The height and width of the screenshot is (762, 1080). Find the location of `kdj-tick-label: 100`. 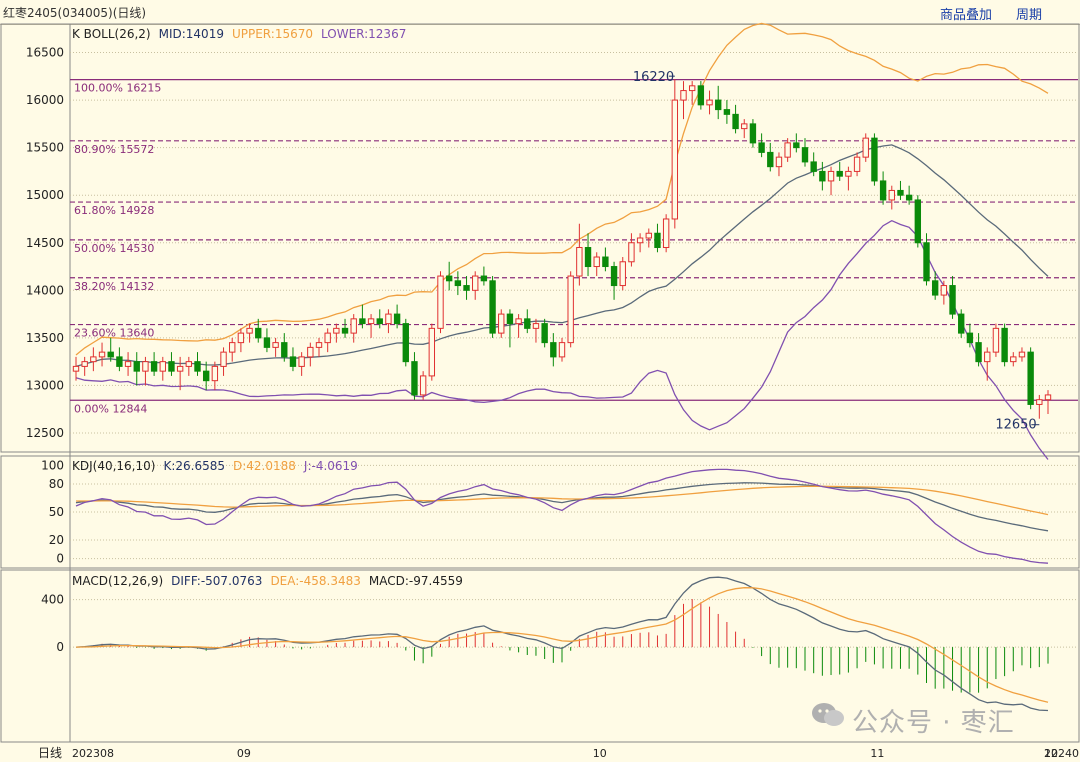

kdj-tick-label: 100 is located at coordinates (52, 465).